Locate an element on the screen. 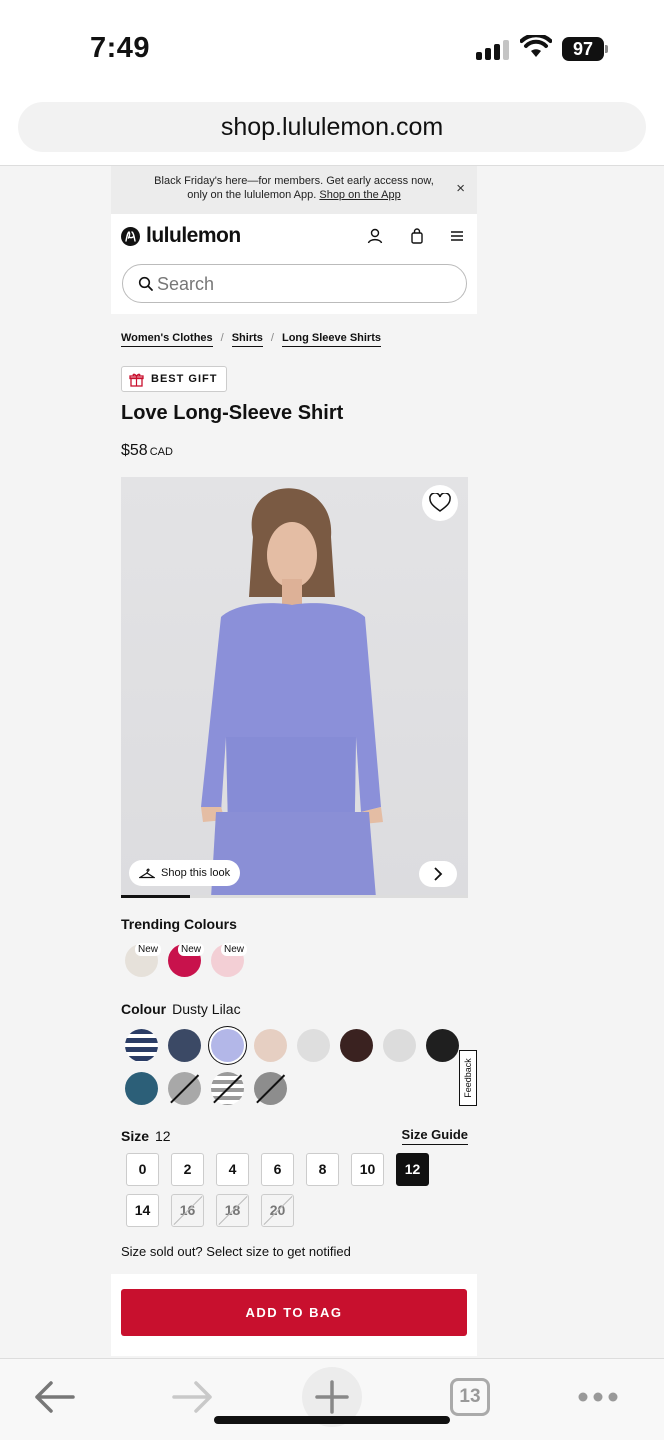  product-price: $58 CAD is located at coordinates (147, 451).